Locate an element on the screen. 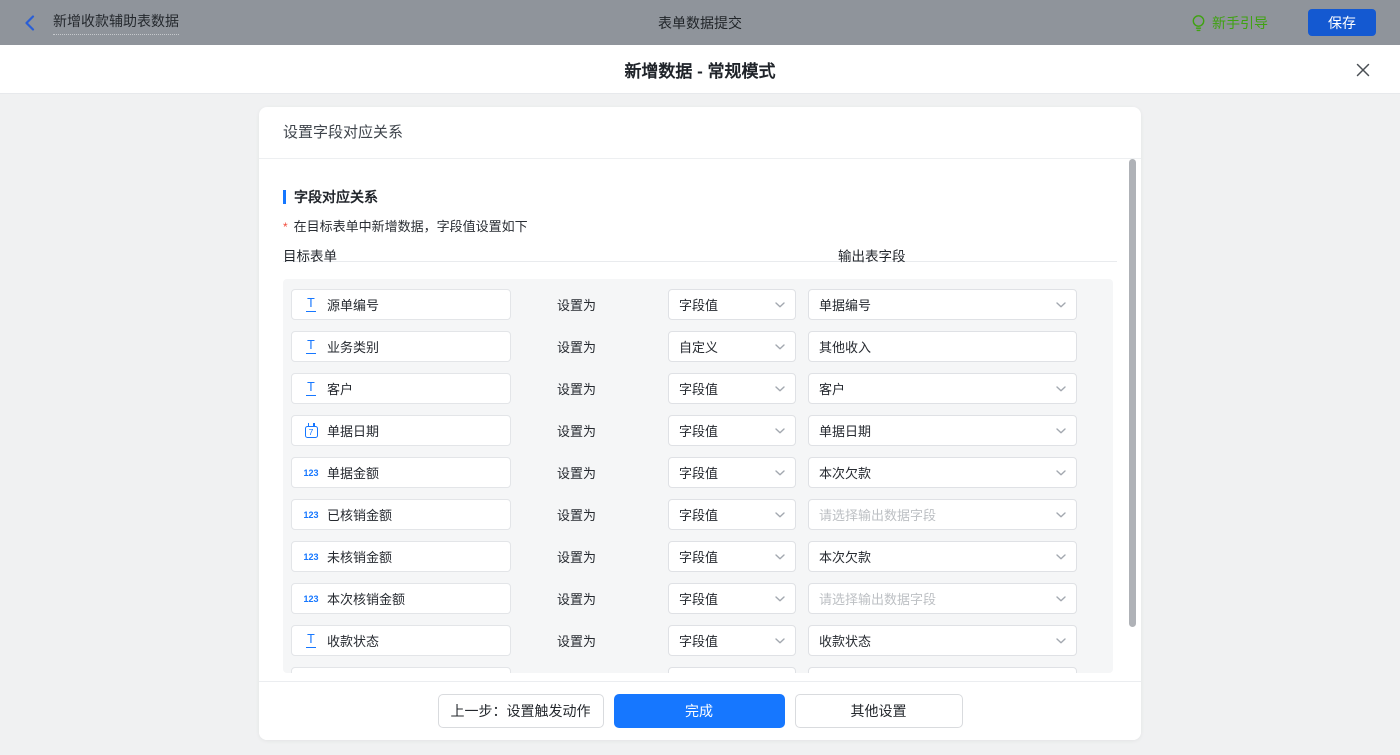 The width and height of the screenshot is (1400, 755). close-icon is located at coordinates (1363, 70).